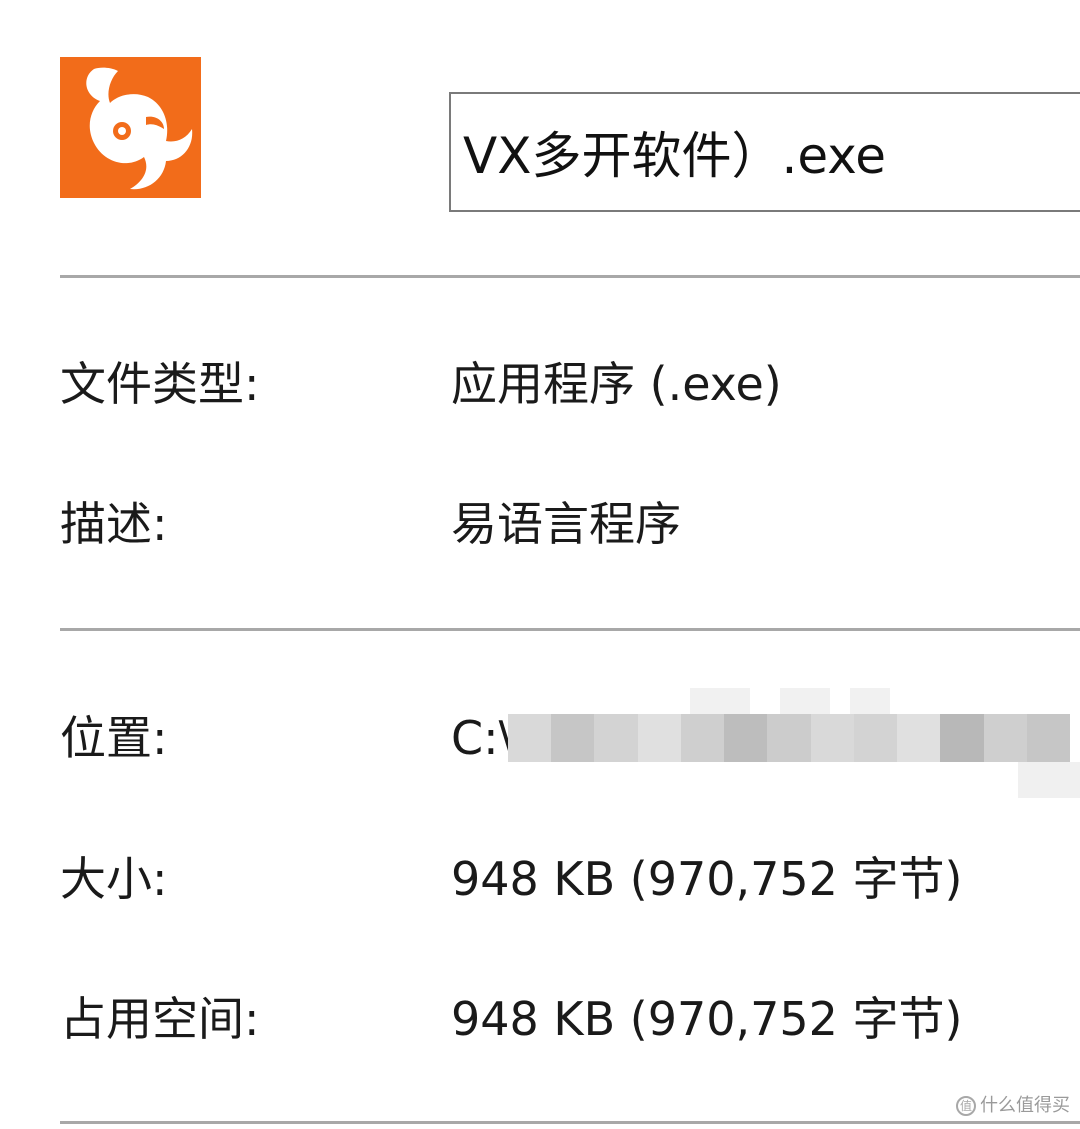  I want to click on divider-bottom, so click(570, 1122).